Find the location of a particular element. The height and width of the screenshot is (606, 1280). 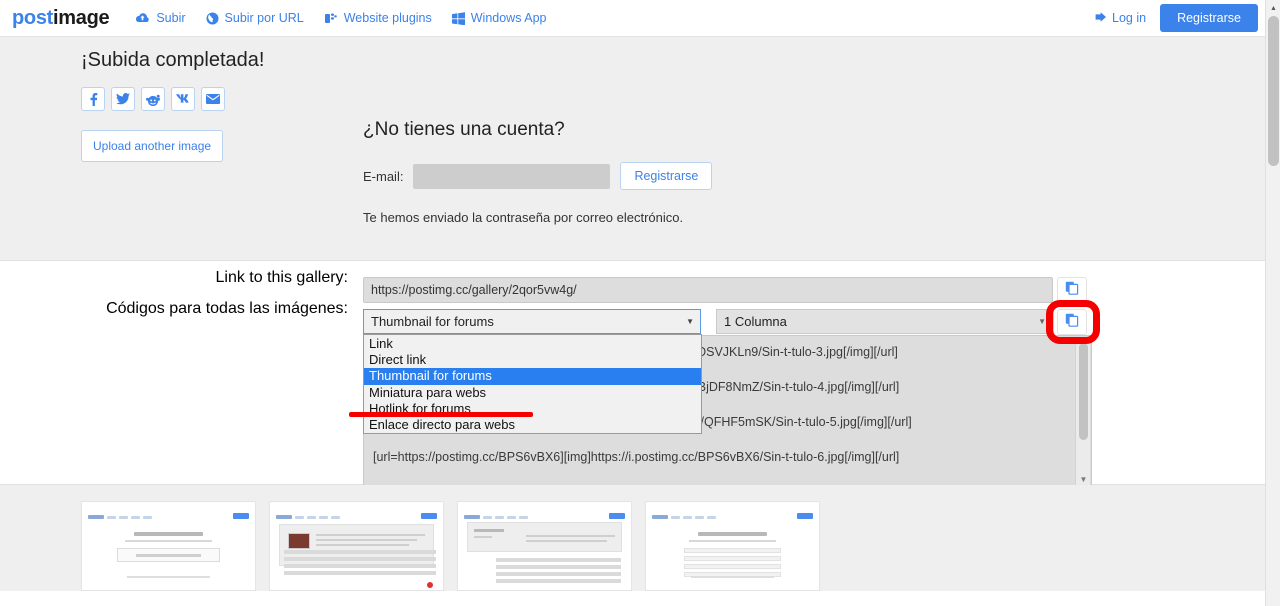

social-share-row is located at coordinates (153, 99).